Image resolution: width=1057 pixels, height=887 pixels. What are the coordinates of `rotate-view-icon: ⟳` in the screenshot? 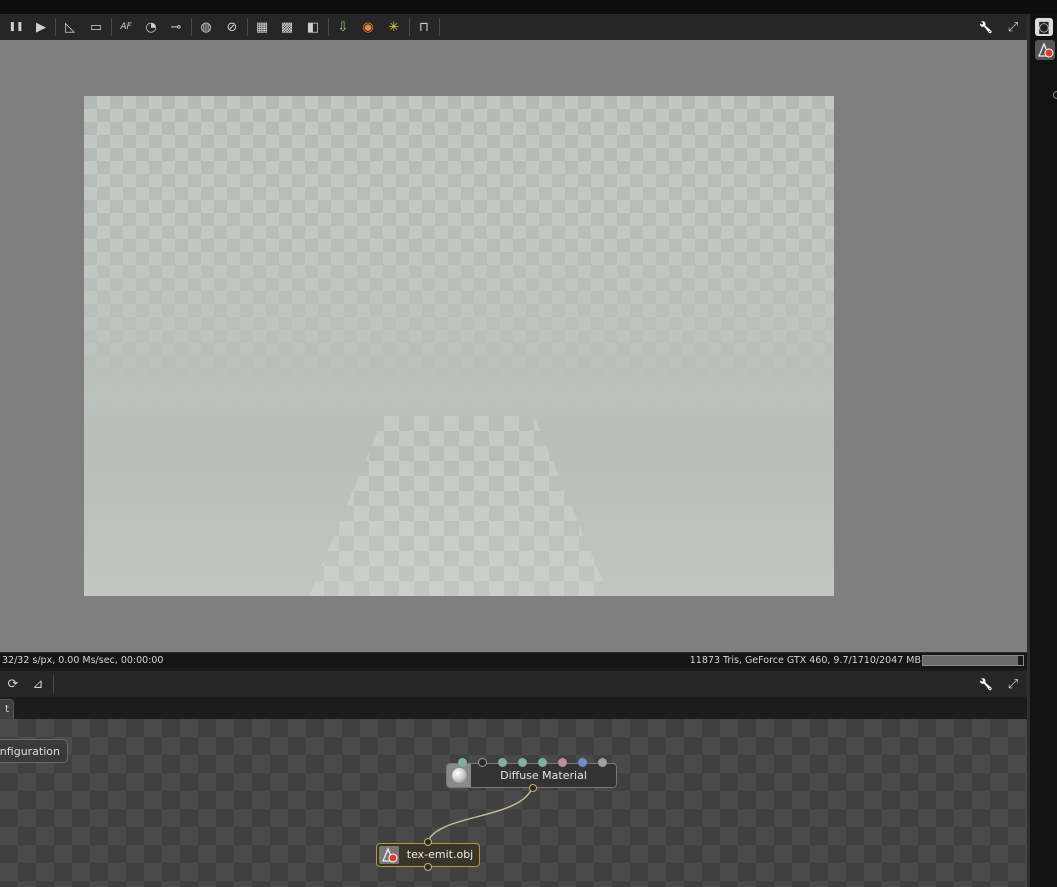 It's located at (13, 684).